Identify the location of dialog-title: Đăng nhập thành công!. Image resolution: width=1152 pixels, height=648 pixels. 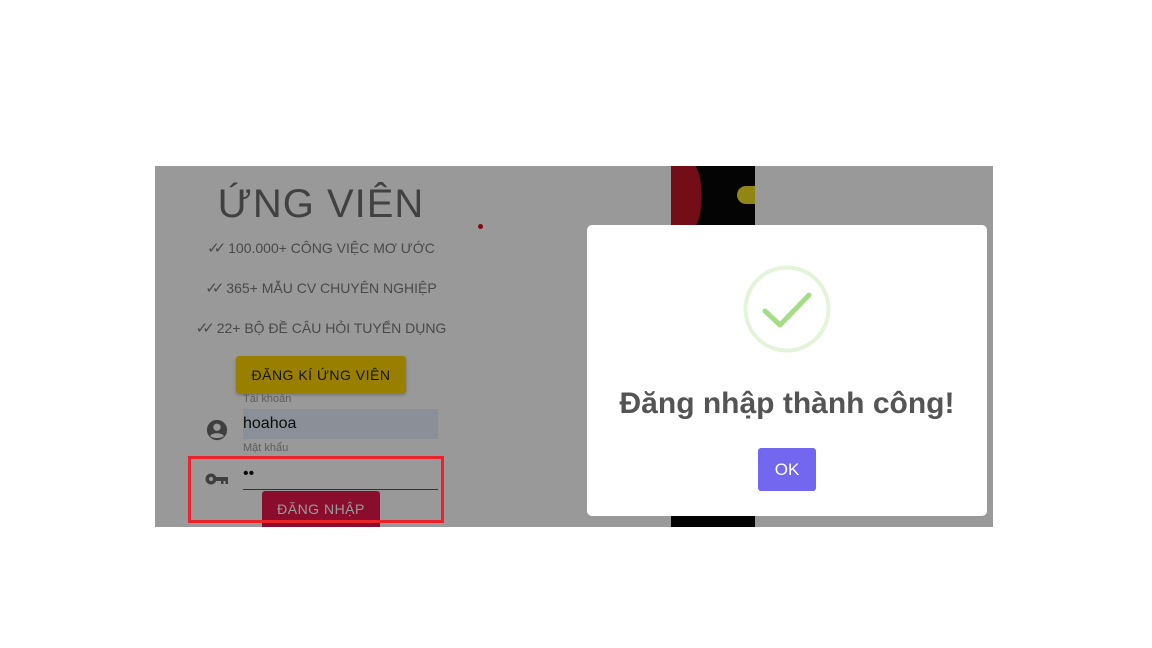
(787, 403).